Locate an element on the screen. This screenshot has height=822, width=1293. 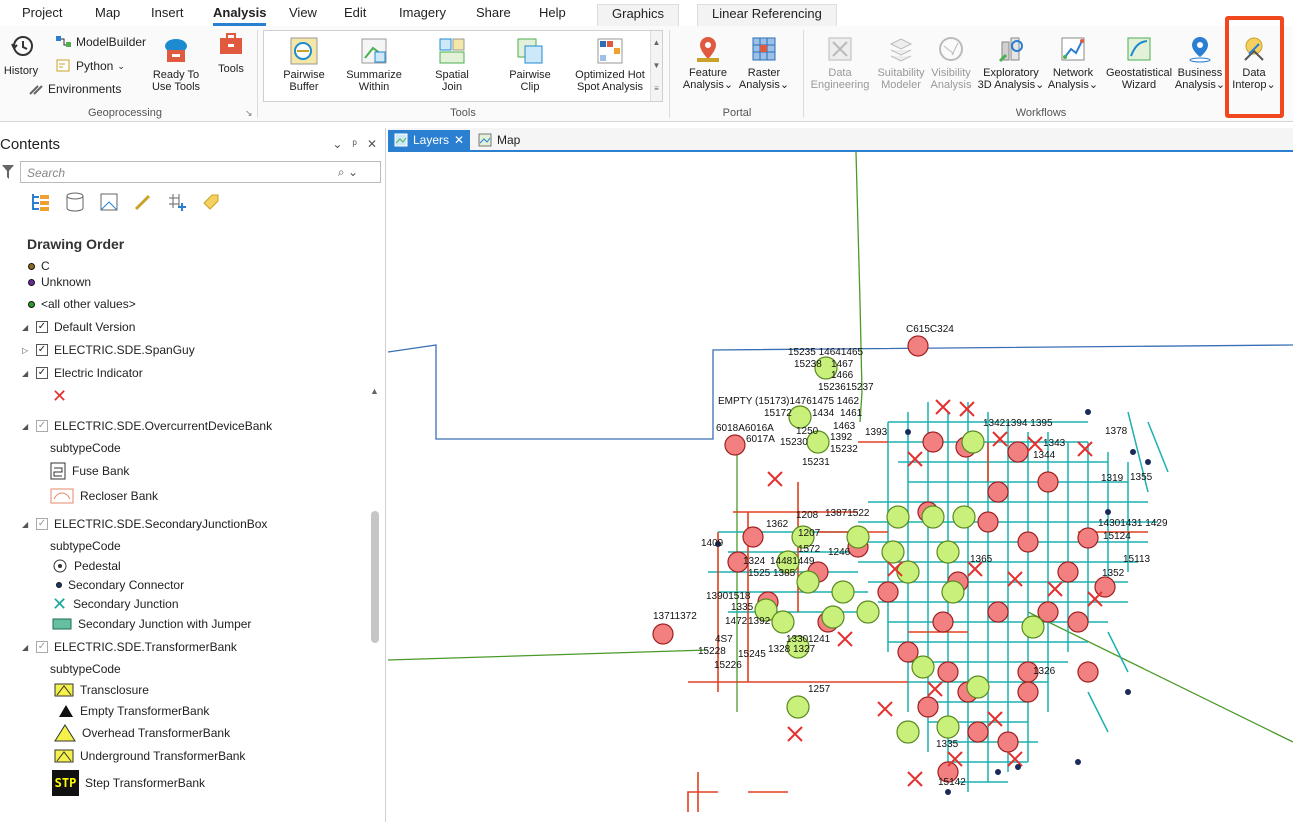
contents-scrollbar is located at coordinates (375, 577).